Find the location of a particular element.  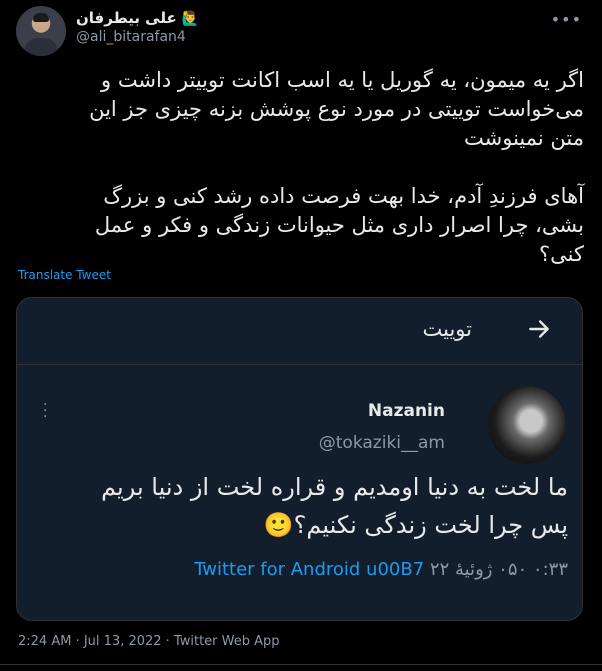

author-block: علی بیطرفان 🙋‍♂️ @ali_bitarafan4 is located at coordinates (286, 26).